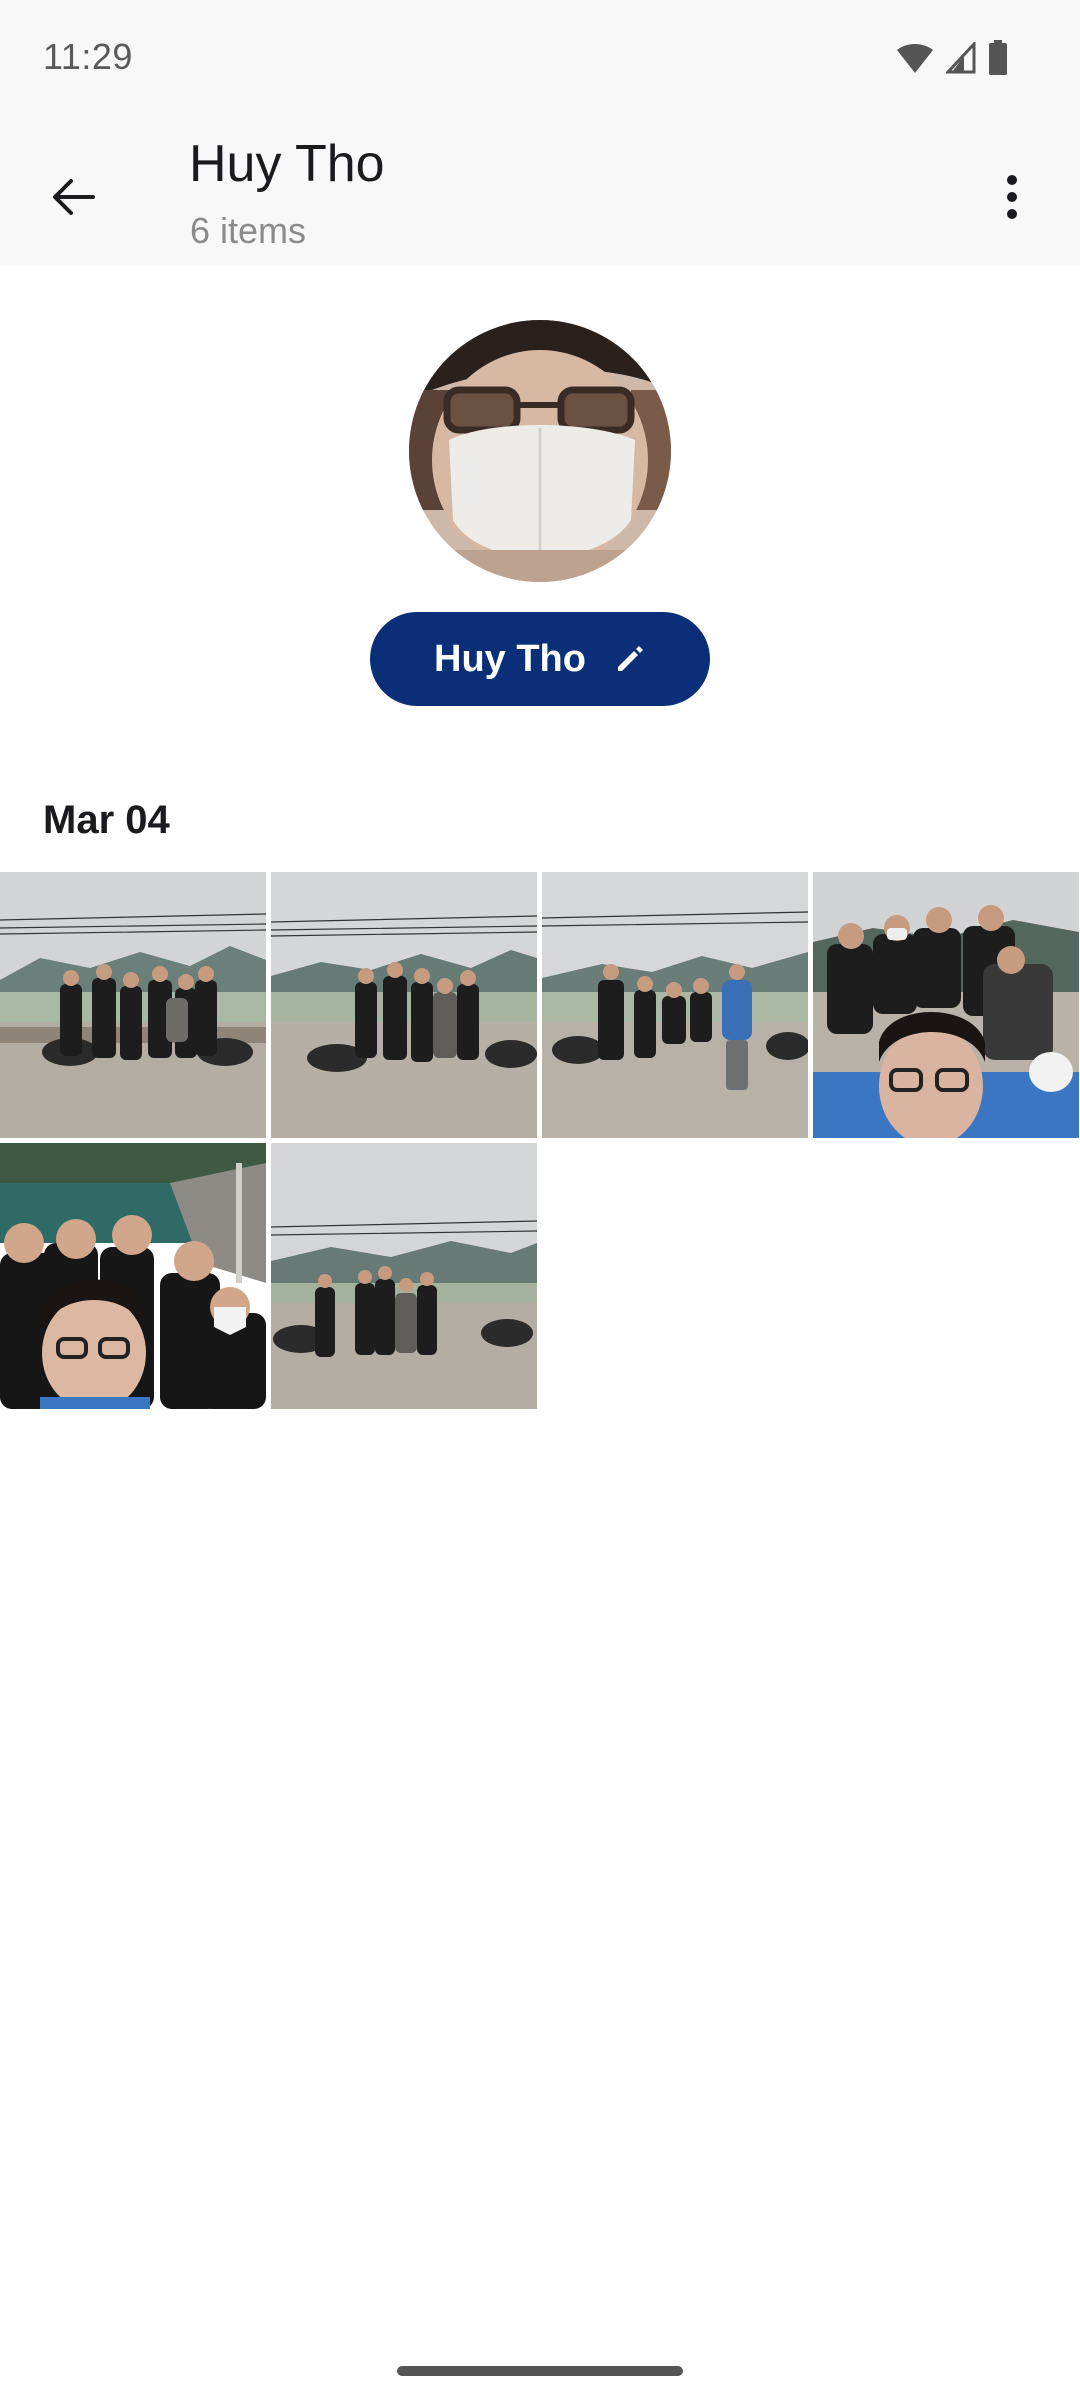 Image resolution: width=1080 pixels, height=2400 pixels. I want to click on status-time: 11:29, so click(88, 56).